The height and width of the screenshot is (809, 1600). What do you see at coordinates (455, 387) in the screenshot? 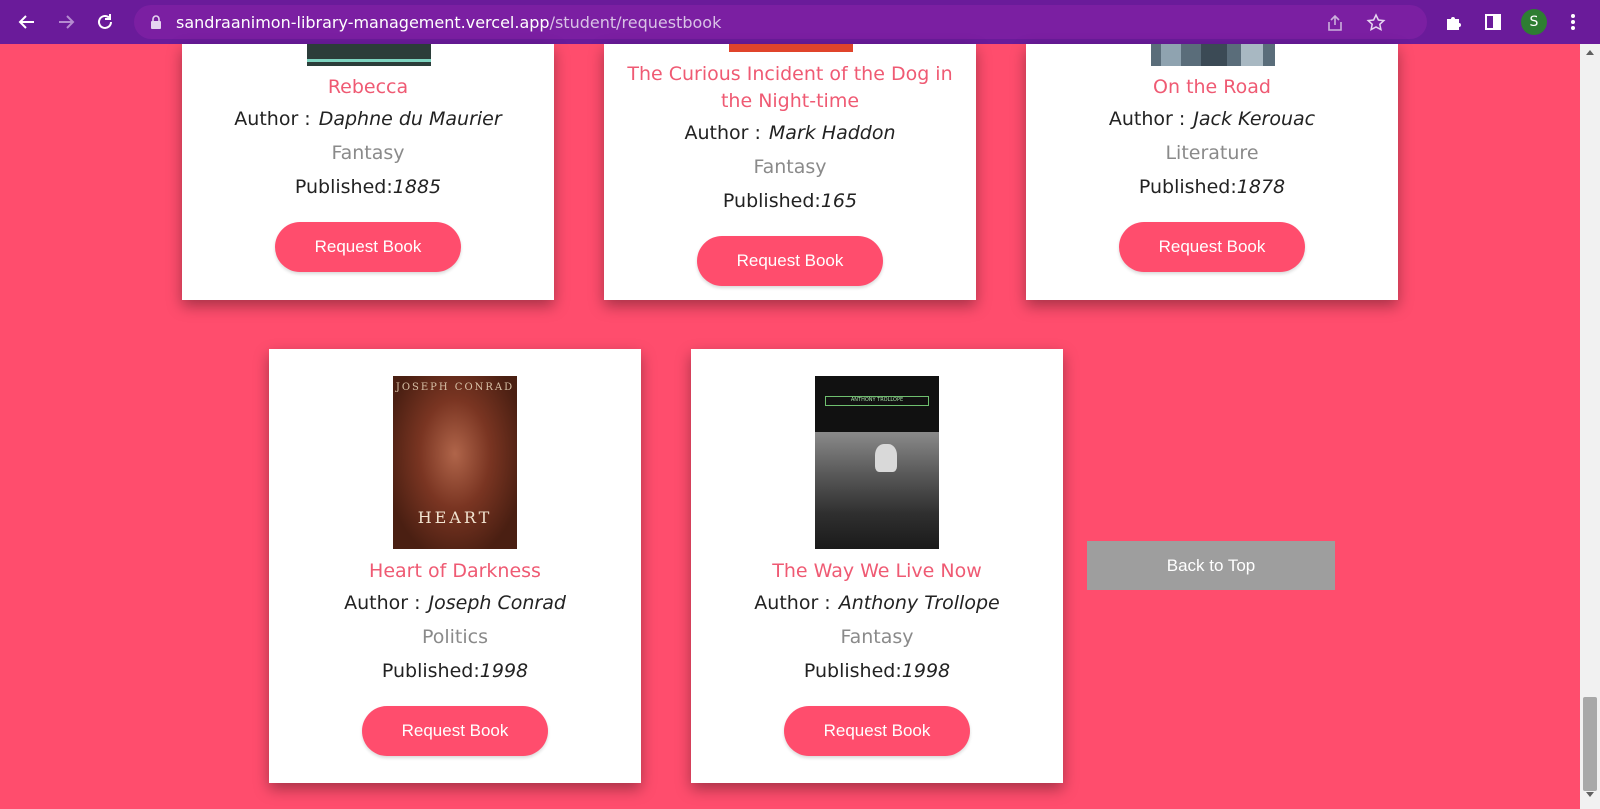
I see `cover-author-text: JOSEPH CONRAD` at bounding box center [455, 387].